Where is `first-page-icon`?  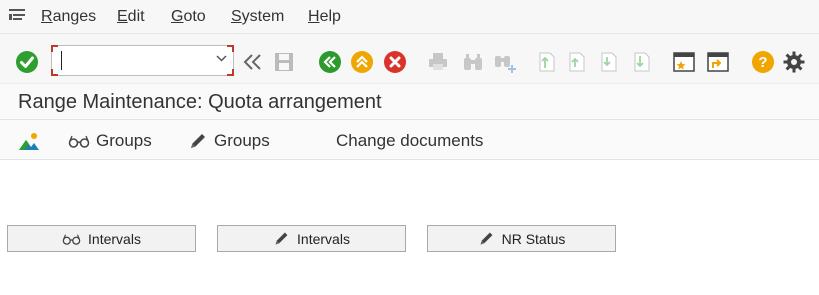 first-page-icon is located at coordinates (547, 62).